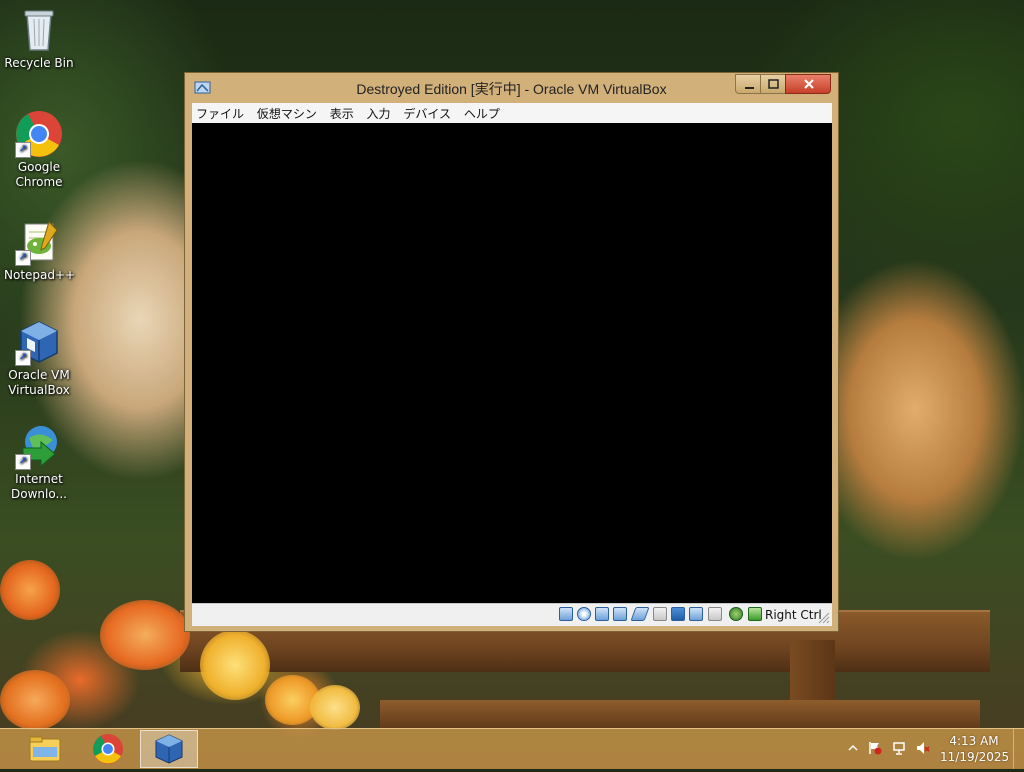 This screenshot has height=772, width=1024. What do you see at coordinates (39, 242) in the screenshot?
I see `notepad-plus-plus-icon: ↗` at bounding box center [39, 242].